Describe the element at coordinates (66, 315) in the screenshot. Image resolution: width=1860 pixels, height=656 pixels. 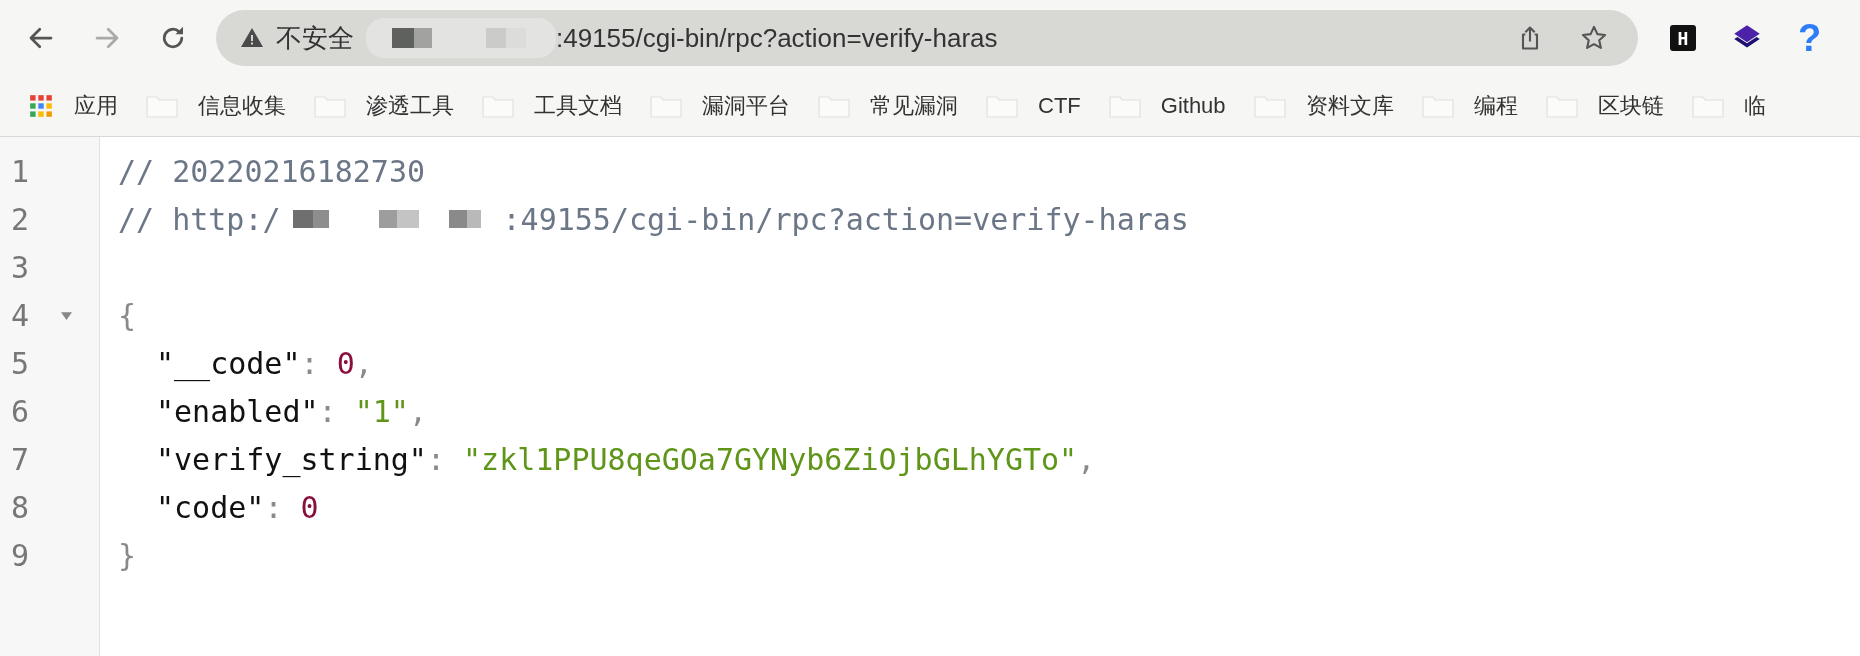
I see `fold-triangle-icon` at that location.